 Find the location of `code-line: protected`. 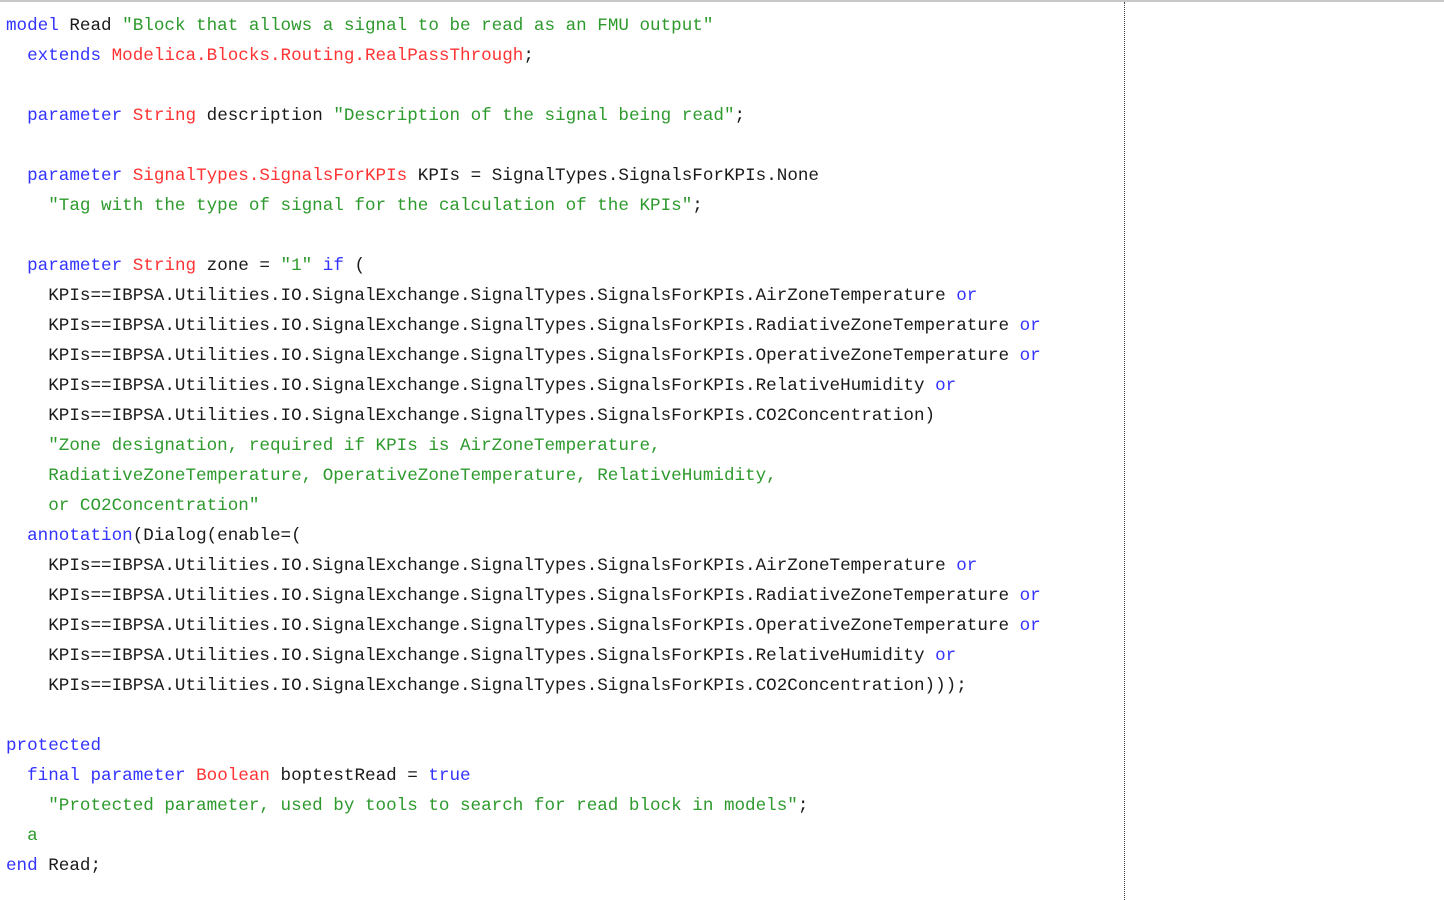

code-line: protected is located at coordinates (523, 746).